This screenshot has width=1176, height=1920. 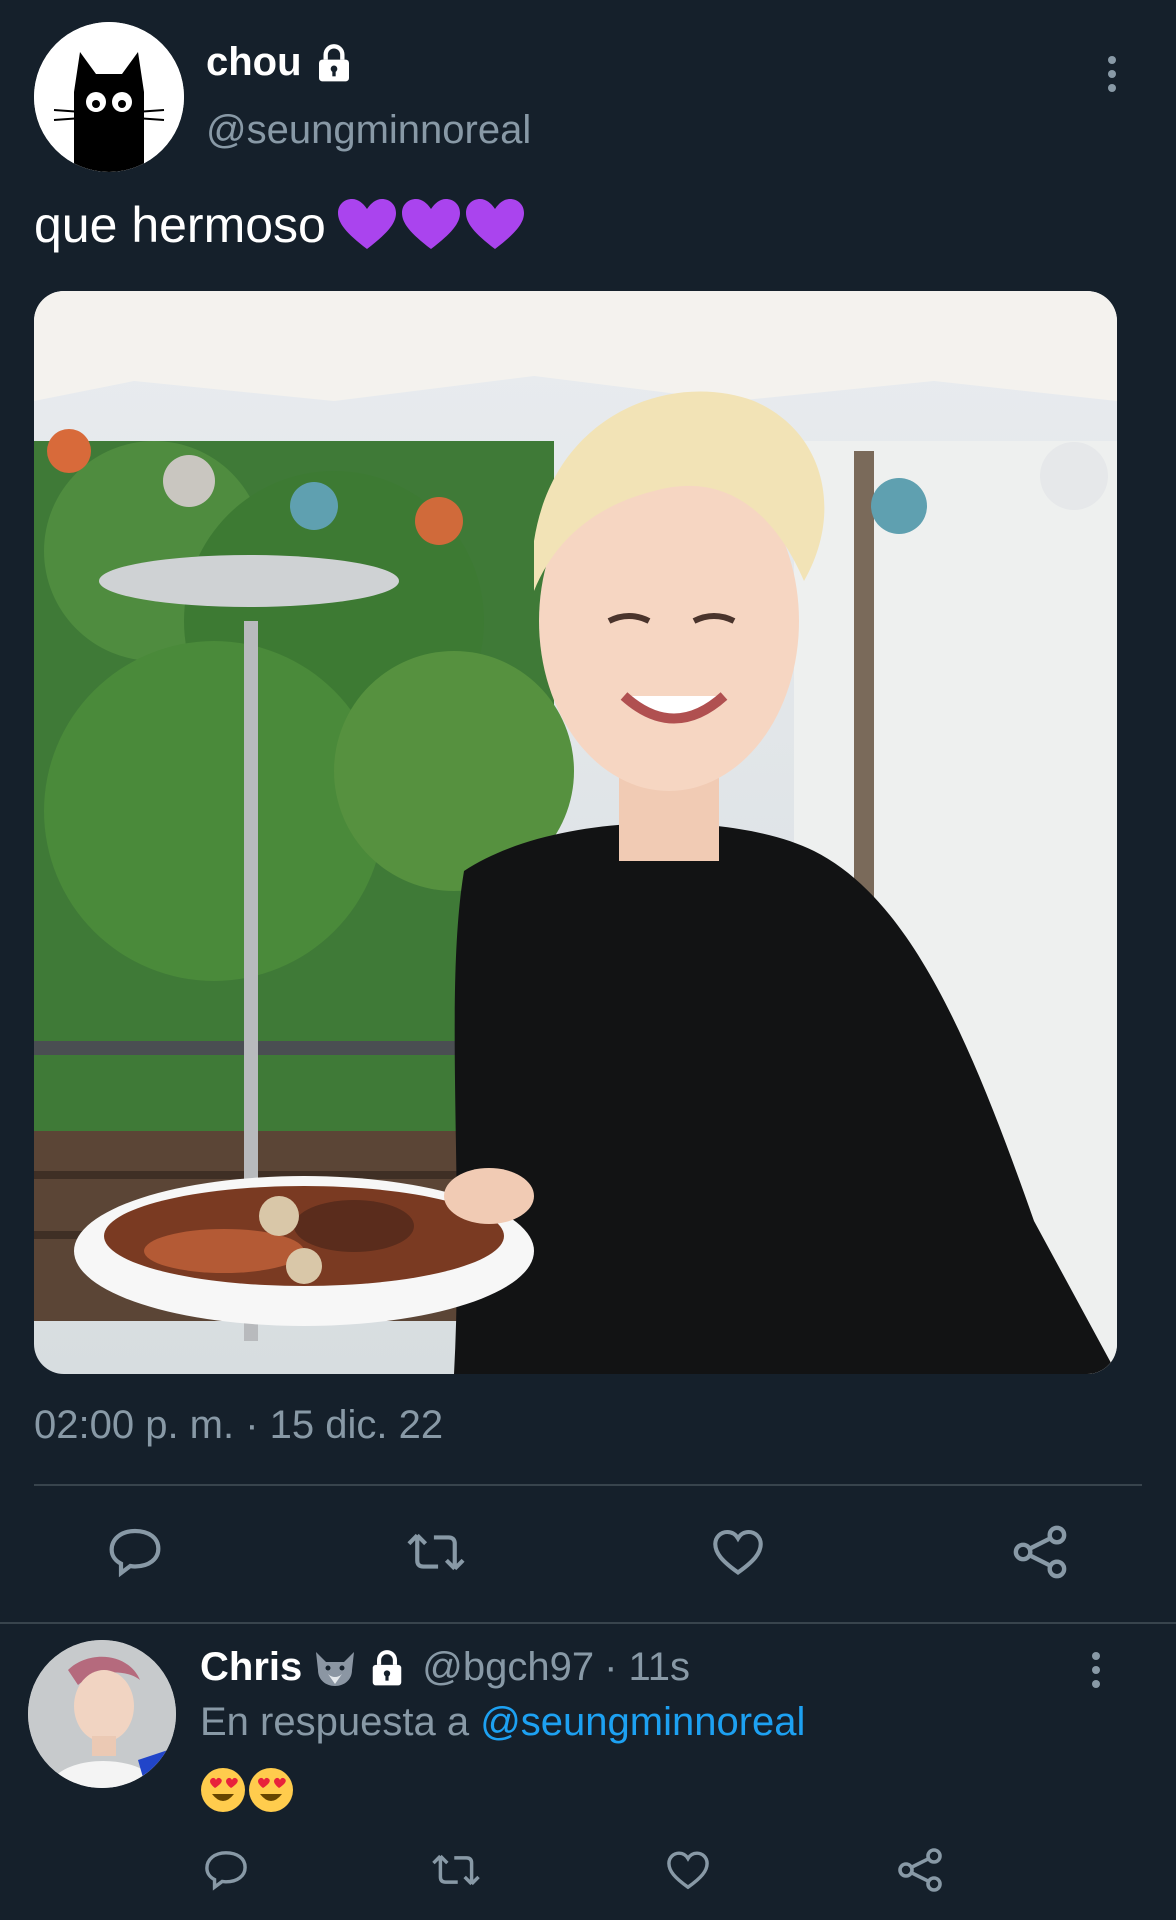 I want to click on reply-prefix: En respuesta a, so click(x=335, y=1722).